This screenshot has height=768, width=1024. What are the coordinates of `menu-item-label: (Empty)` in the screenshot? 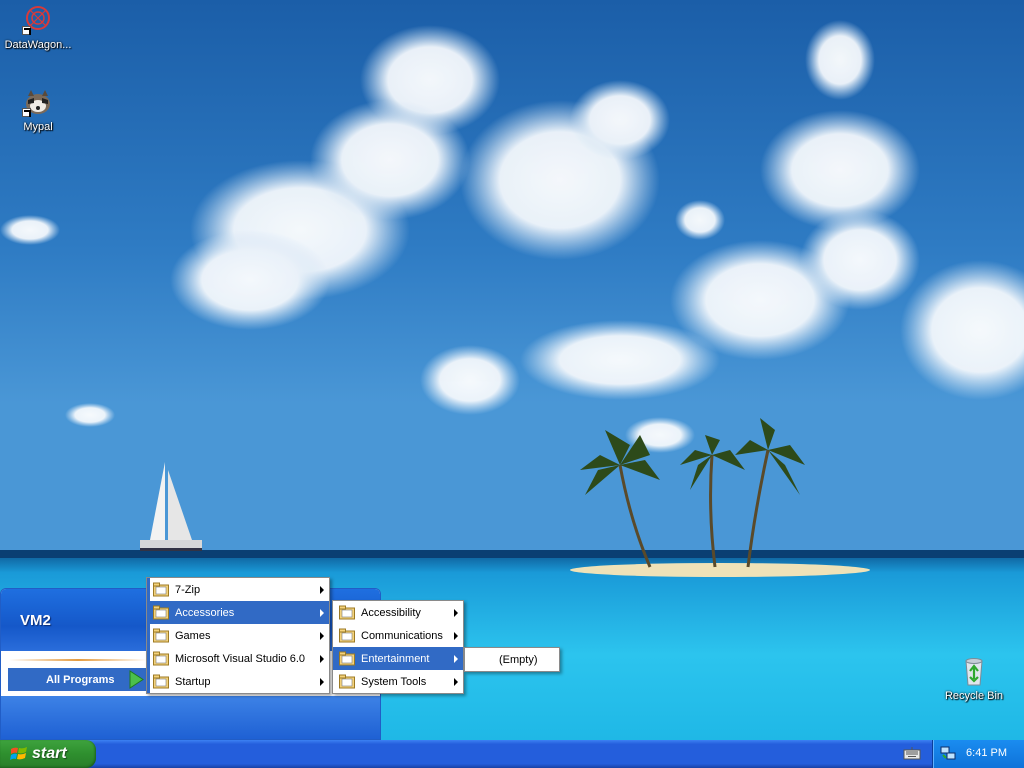 It's located at (518, 659).